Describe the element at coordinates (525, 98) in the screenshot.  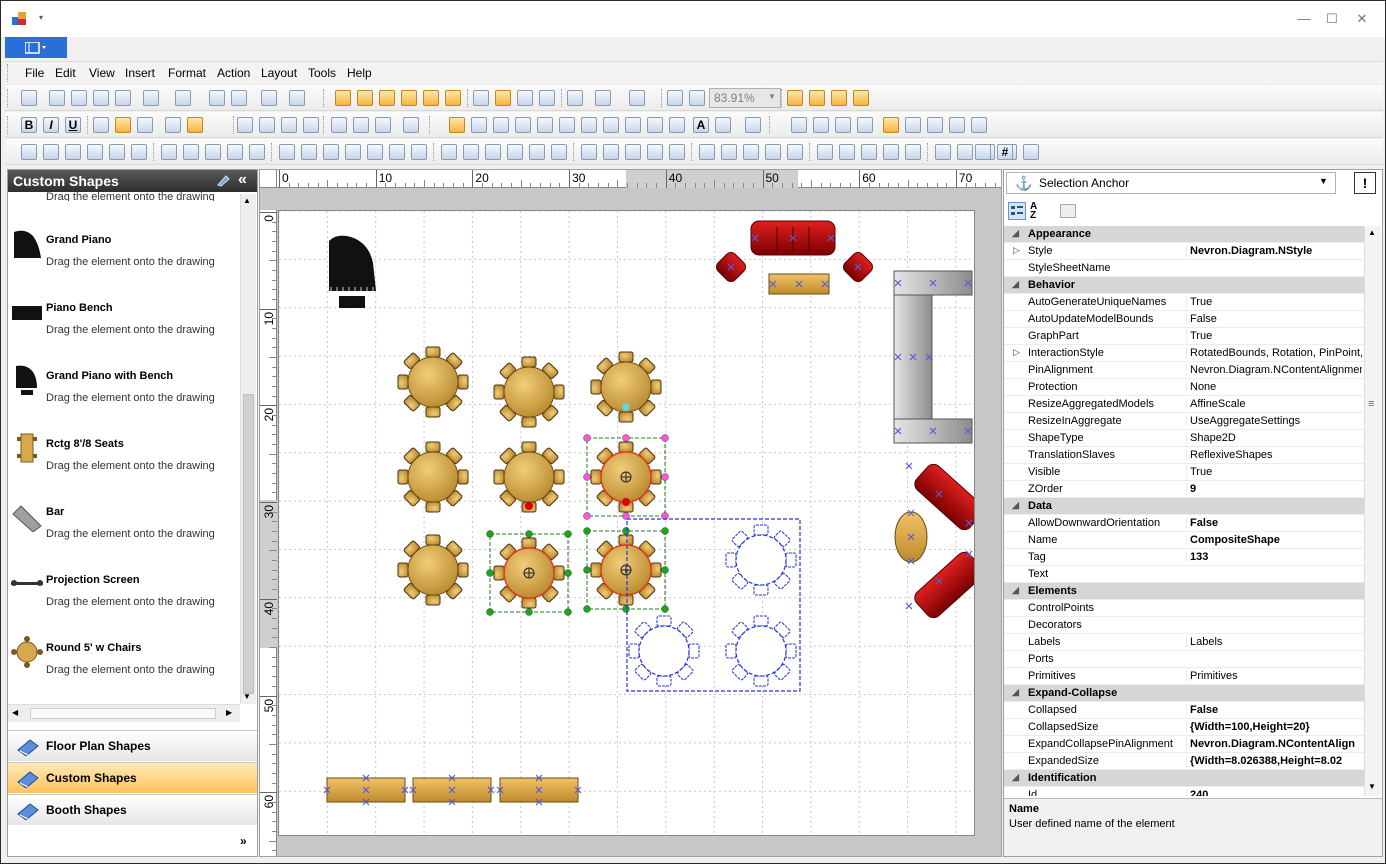
I see `magnify-icon` at that location.